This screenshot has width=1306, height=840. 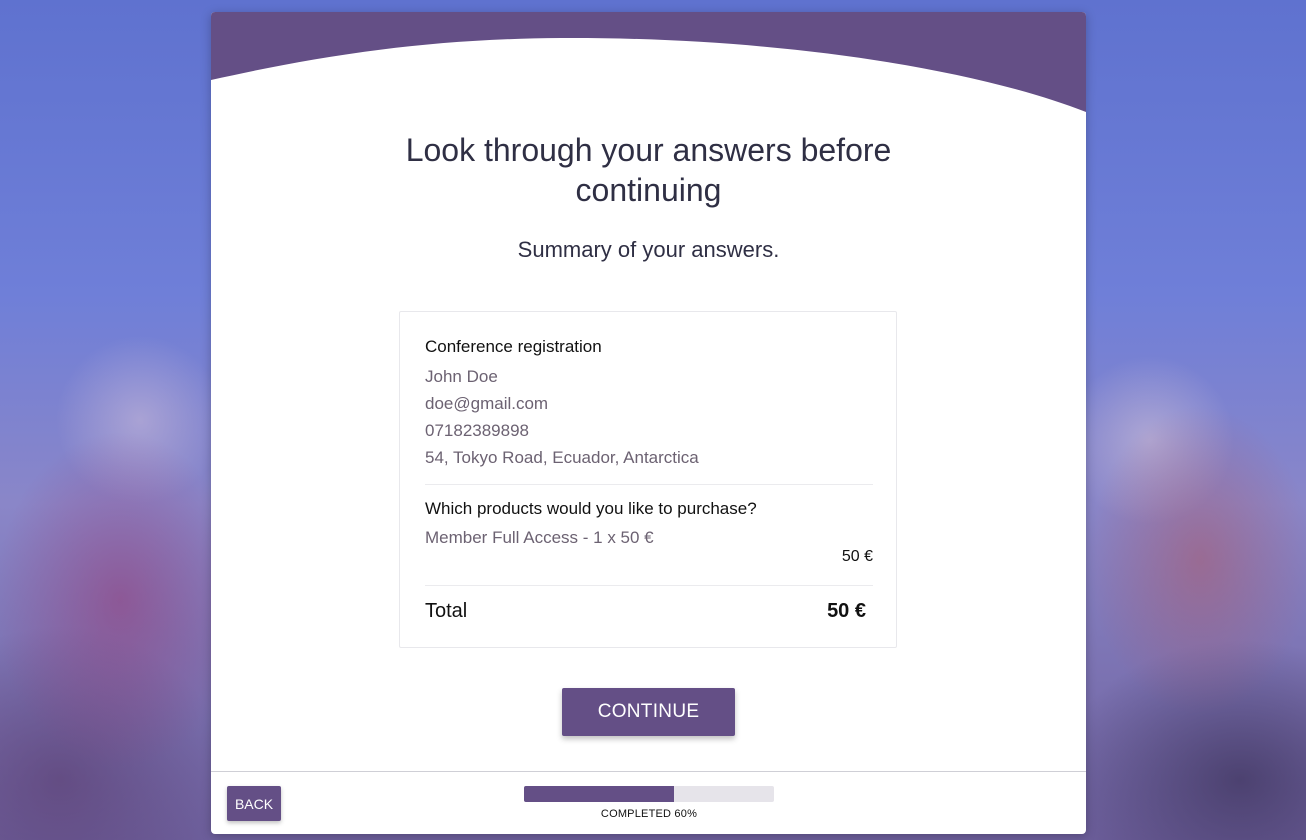 What do you see at coordinates (649, 484) in the screenshot?
I see `section-divider` at bounding box center [649, 484].